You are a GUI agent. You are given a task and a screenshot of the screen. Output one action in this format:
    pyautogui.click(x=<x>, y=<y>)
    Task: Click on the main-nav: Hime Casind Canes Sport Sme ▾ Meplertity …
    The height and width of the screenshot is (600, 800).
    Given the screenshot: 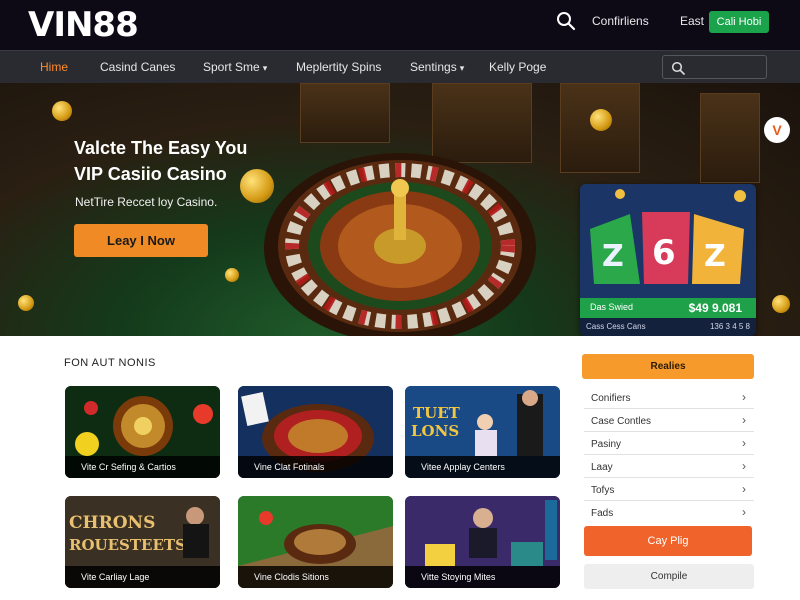 What is the action you would take?
    pyautogui.click(x=400, y=66)
    